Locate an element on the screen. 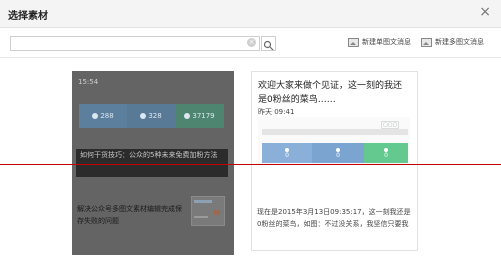 This screenshot has width=501, height=260. new-multi-label: 新建多图文消息 is located at coordinates (459, 42).